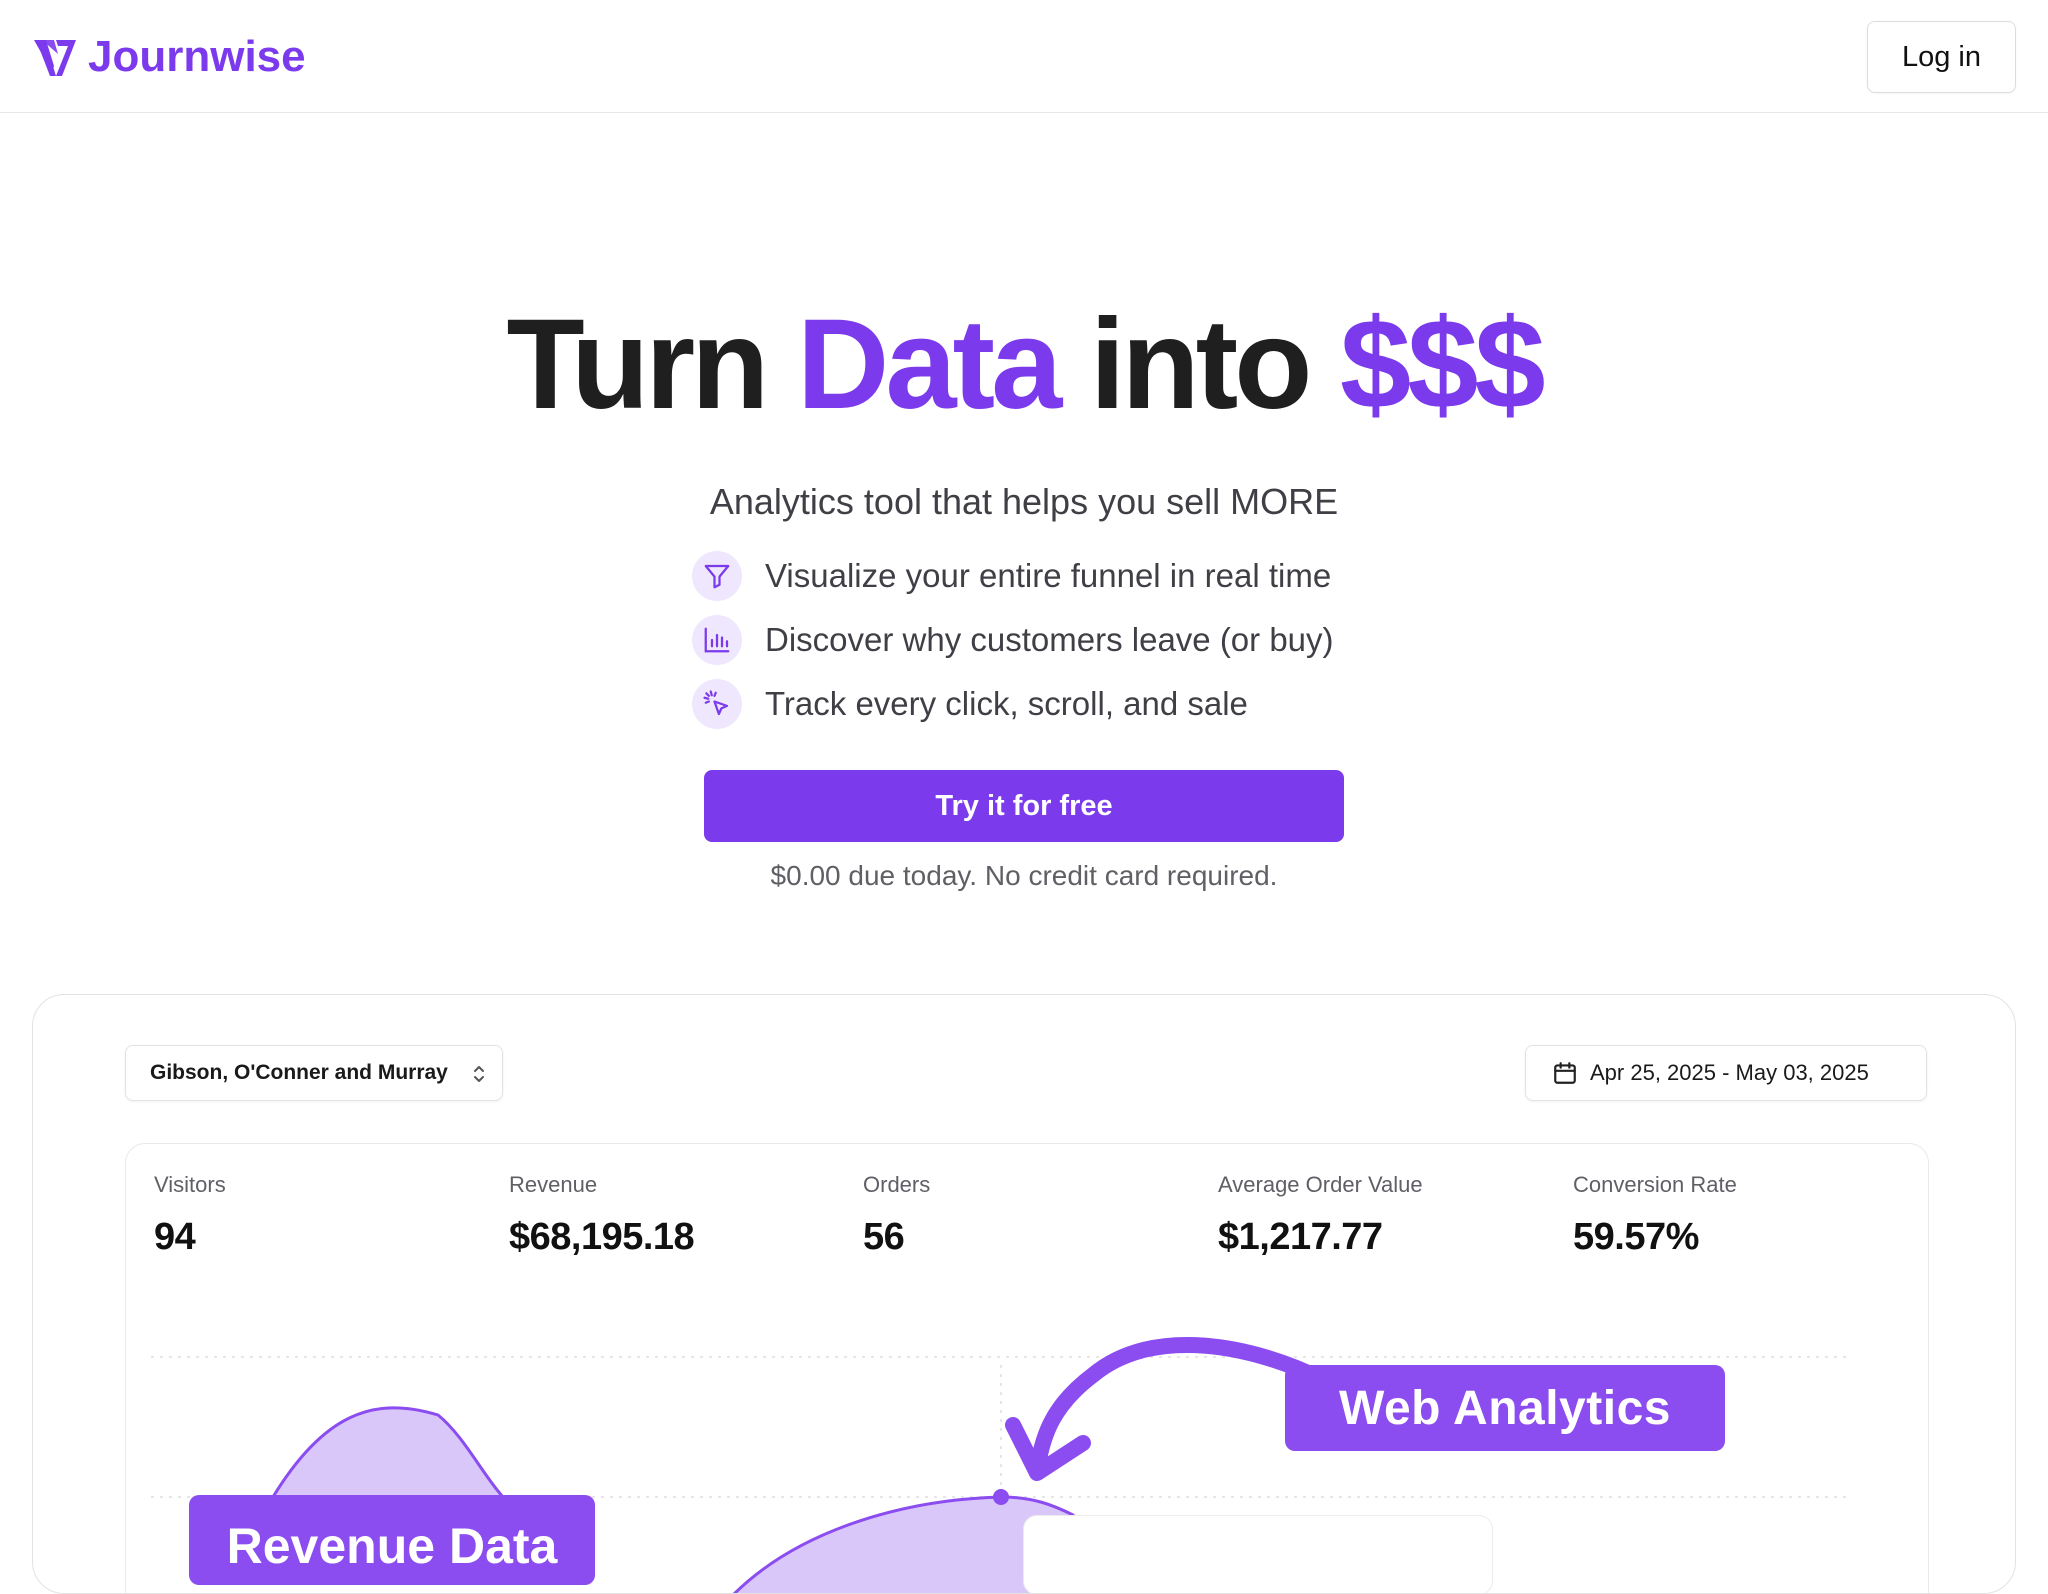 This screenshot has width=2048, height=1594. What do you see at coordinates (479, 1074) in the screenshot?
I see `chevron-up-down-icon` at bounding box center [479, 1074].